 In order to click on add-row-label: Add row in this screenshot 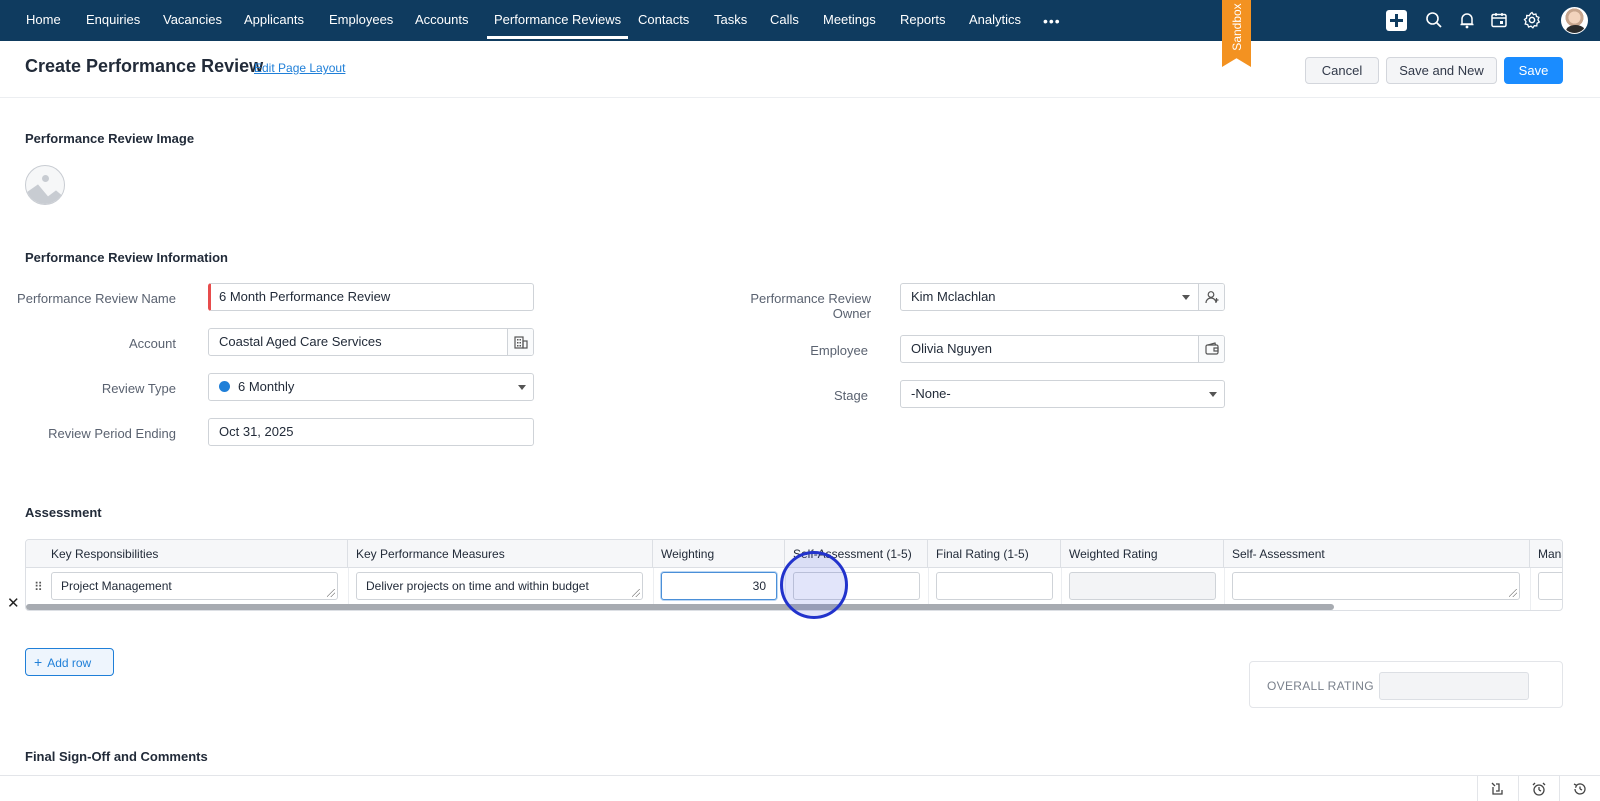, I will do `click(69, 663)`.